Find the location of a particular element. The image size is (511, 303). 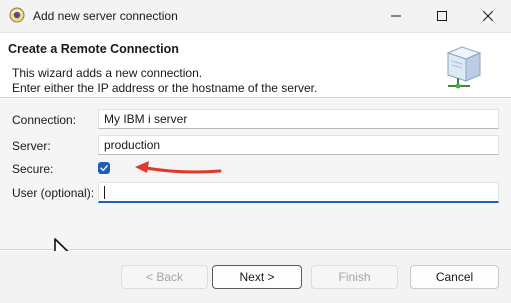

text-caret is located at coordinates (104, 193).